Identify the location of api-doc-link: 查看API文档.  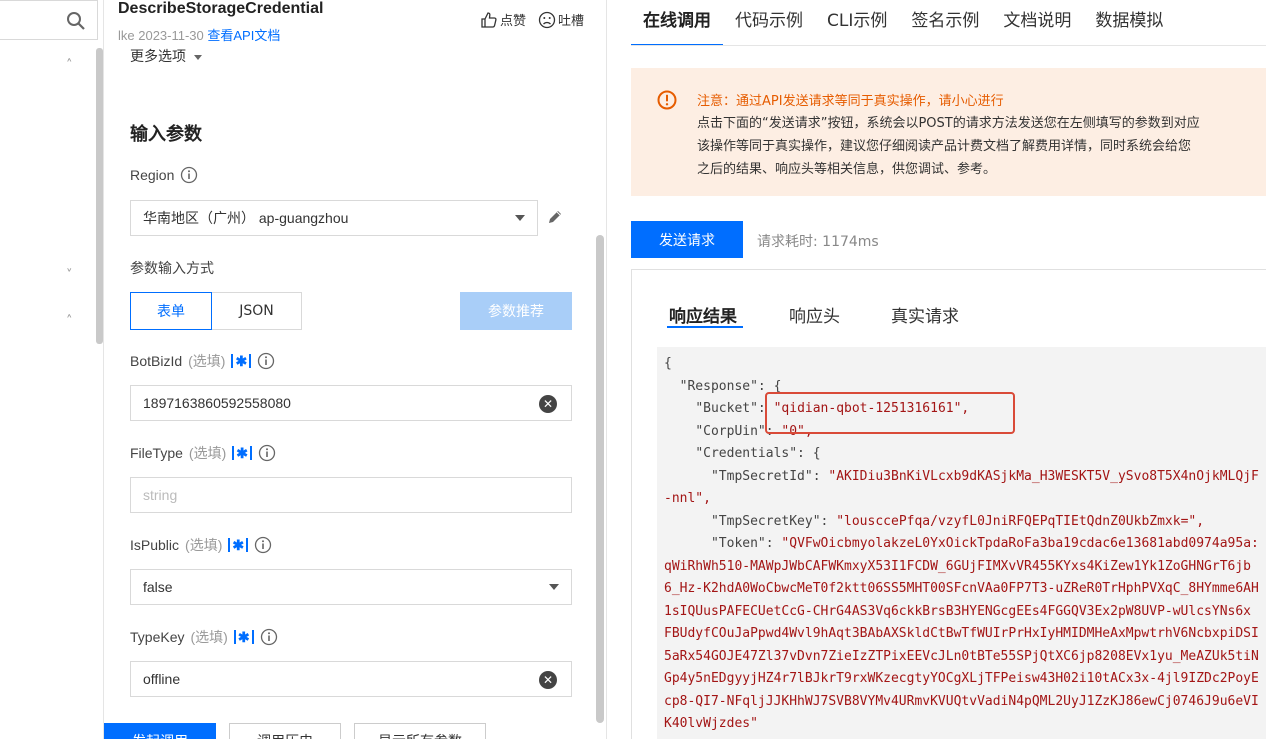
(243, 35).